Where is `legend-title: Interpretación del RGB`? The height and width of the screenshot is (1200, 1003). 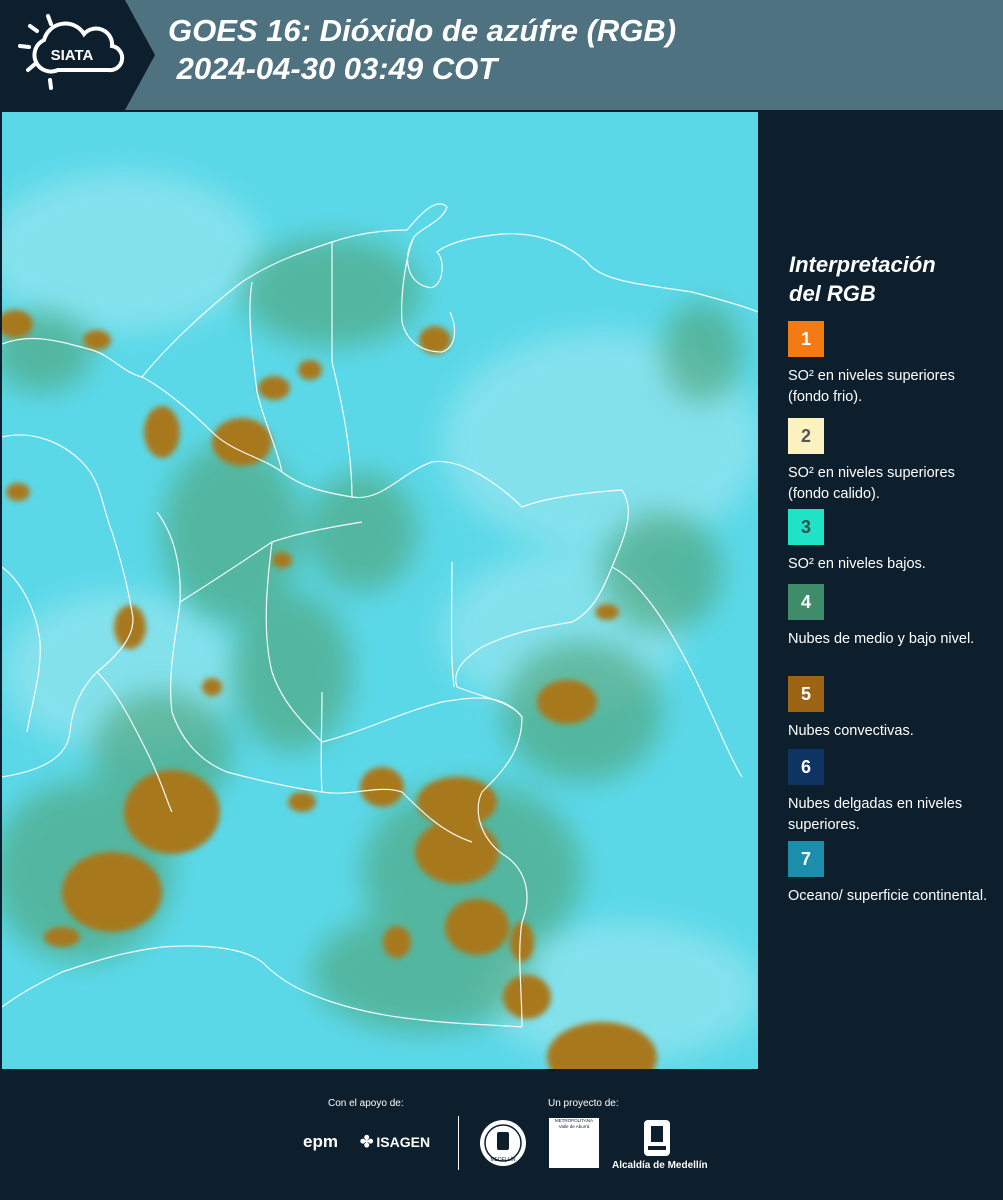
legend-title: Interpretación del RGB is located at coordinates (862, 279).